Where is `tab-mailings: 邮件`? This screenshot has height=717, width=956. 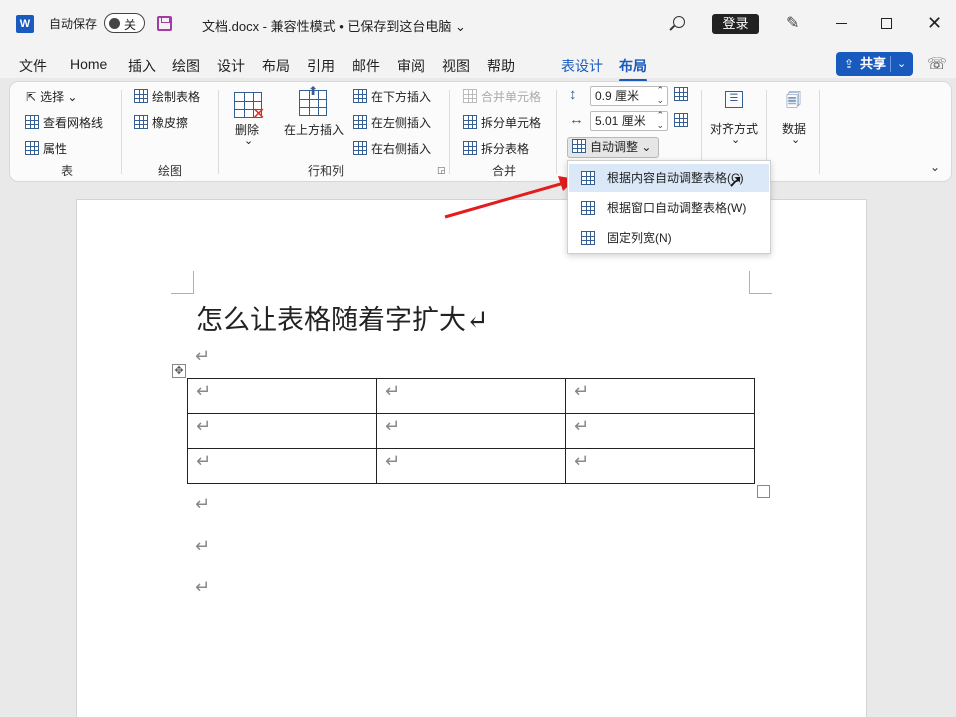
tab-mailings: 邮件 is located at coordinates (366, 66).